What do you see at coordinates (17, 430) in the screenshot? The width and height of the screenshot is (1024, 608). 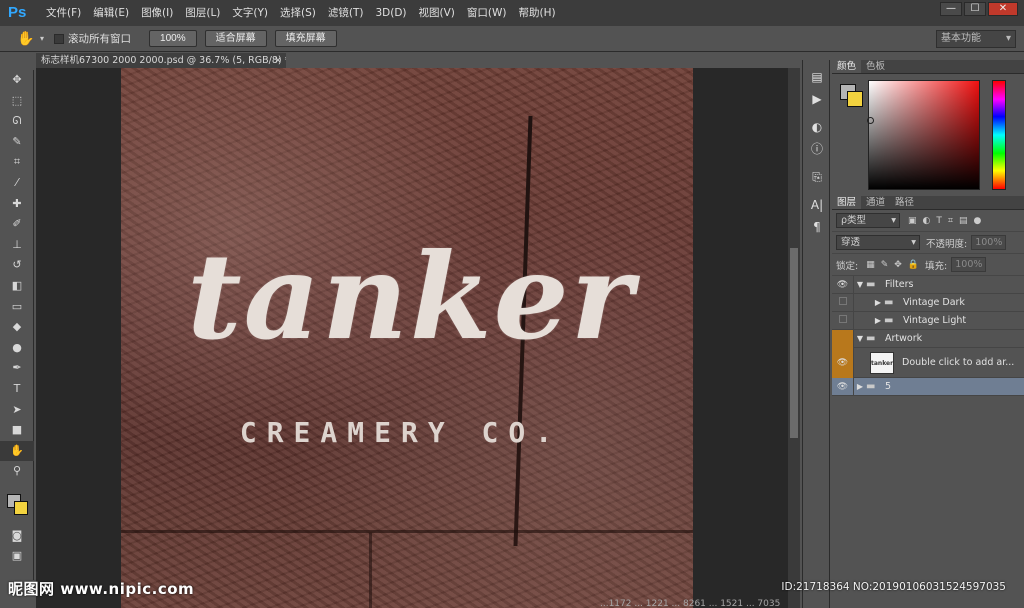 I see `rectangle-tool-icon: ■` at bounding box center [17, 430].